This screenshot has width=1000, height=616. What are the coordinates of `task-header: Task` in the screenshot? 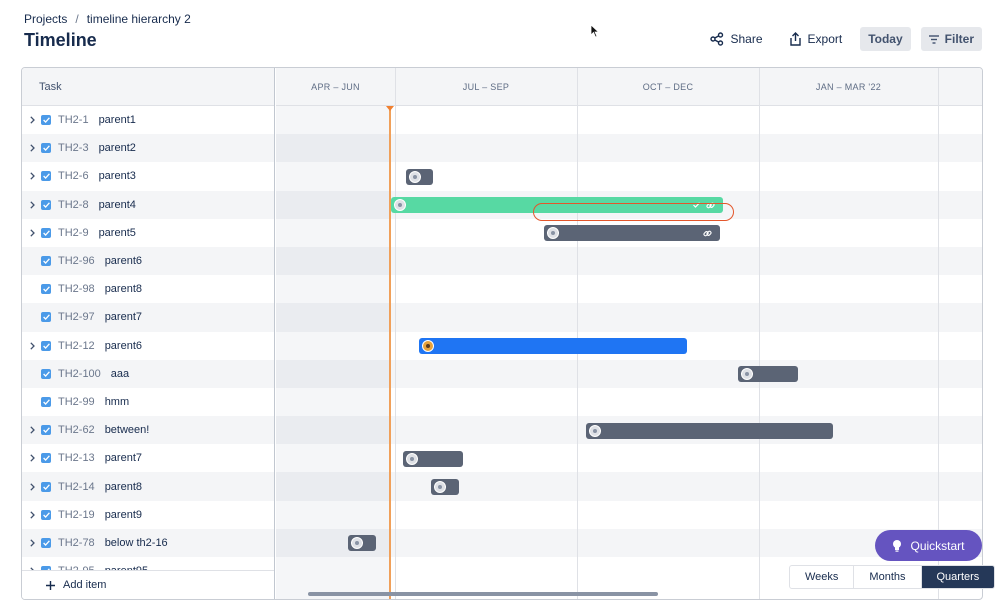 It's located at (148, 87).